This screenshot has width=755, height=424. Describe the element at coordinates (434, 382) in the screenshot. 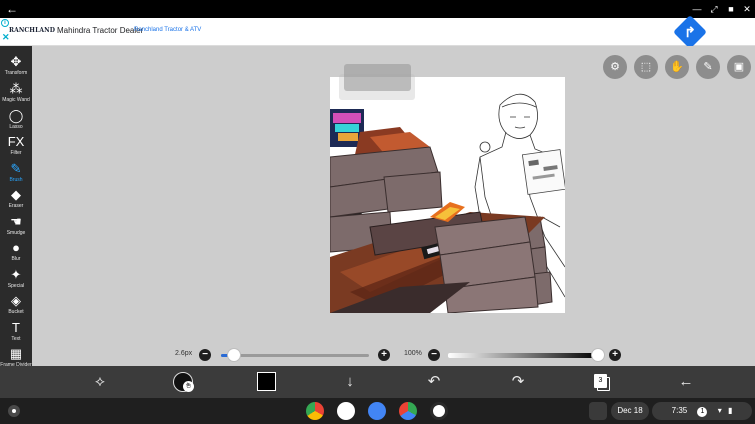

I see `undo-icon: ↶` at that location.